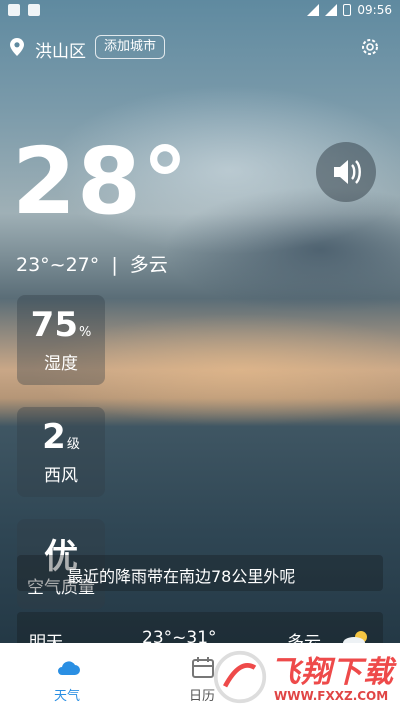 The height and width of the screenshot is (711, 400). What do you see at coordinates (85, 332) in the screenshot?
I see `humidity-unit: %` at bounding box center [85, 332].